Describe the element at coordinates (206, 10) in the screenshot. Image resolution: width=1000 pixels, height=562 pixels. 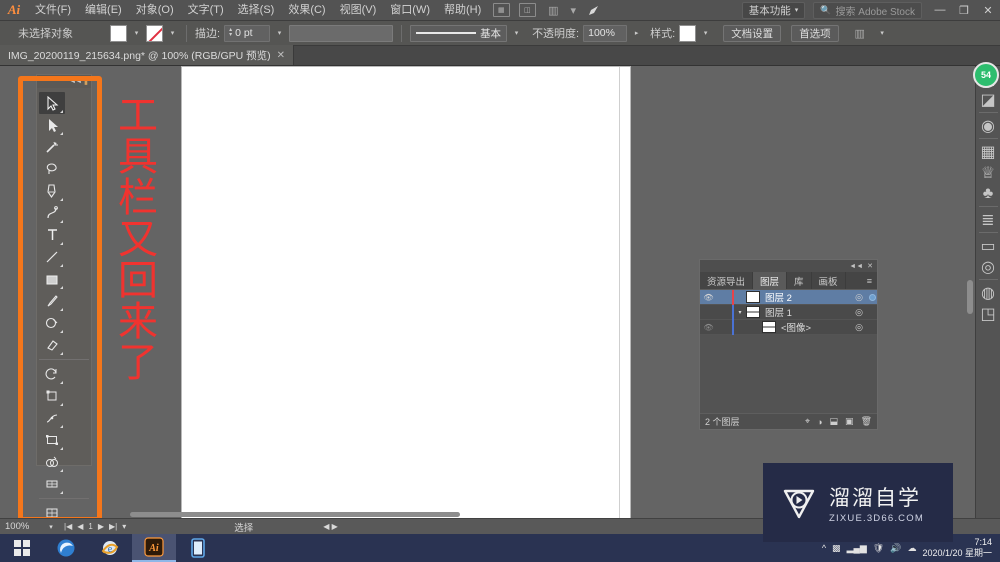
I see `menu-type: 文字(T)` at that location.